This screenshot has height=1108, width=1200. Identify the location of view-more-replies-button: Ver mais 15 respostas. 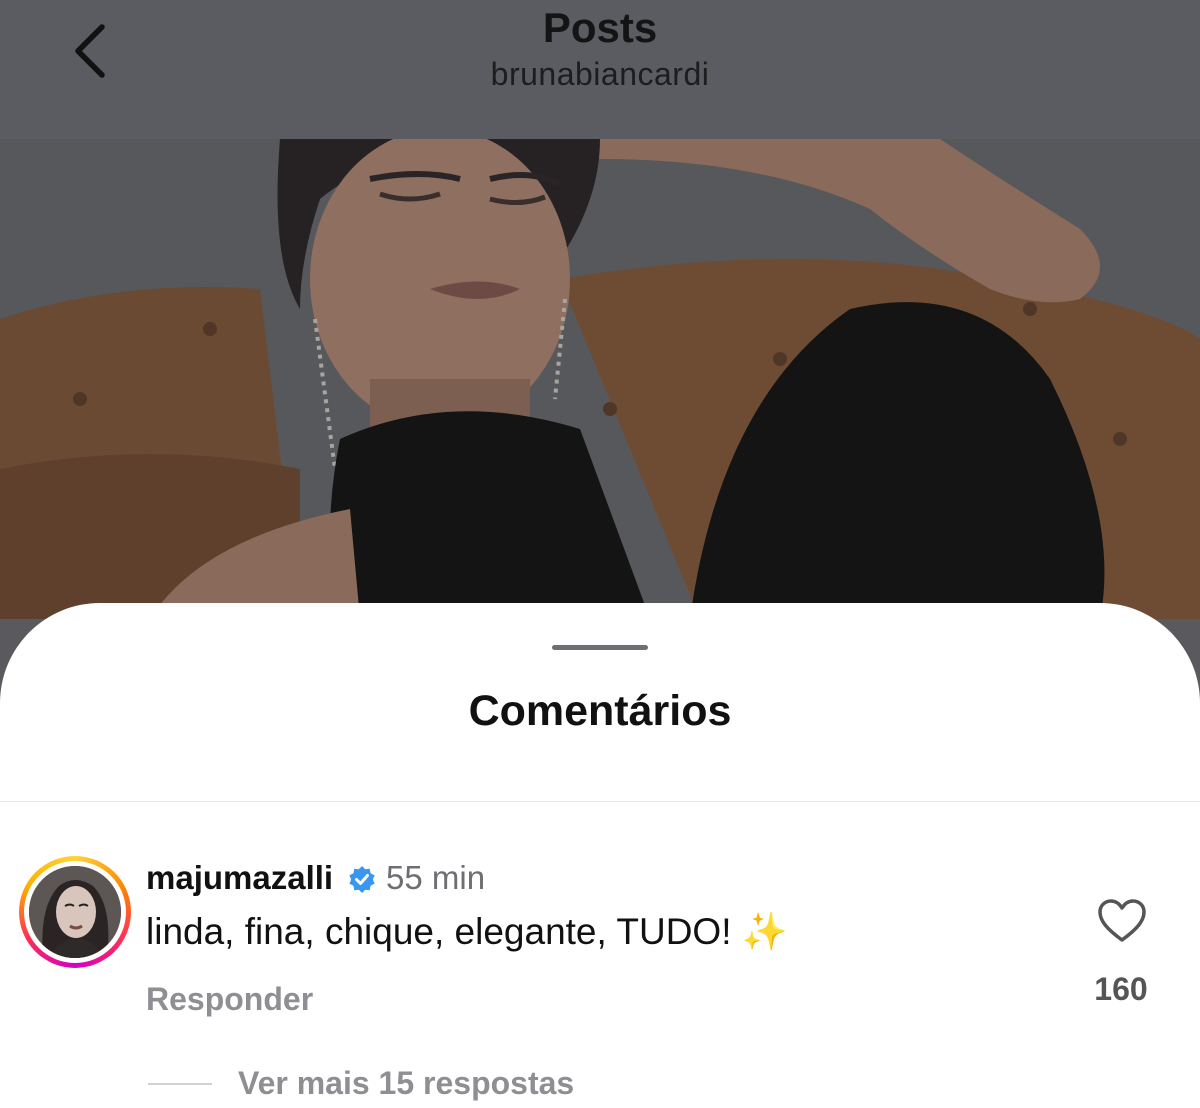
(406, 1083).